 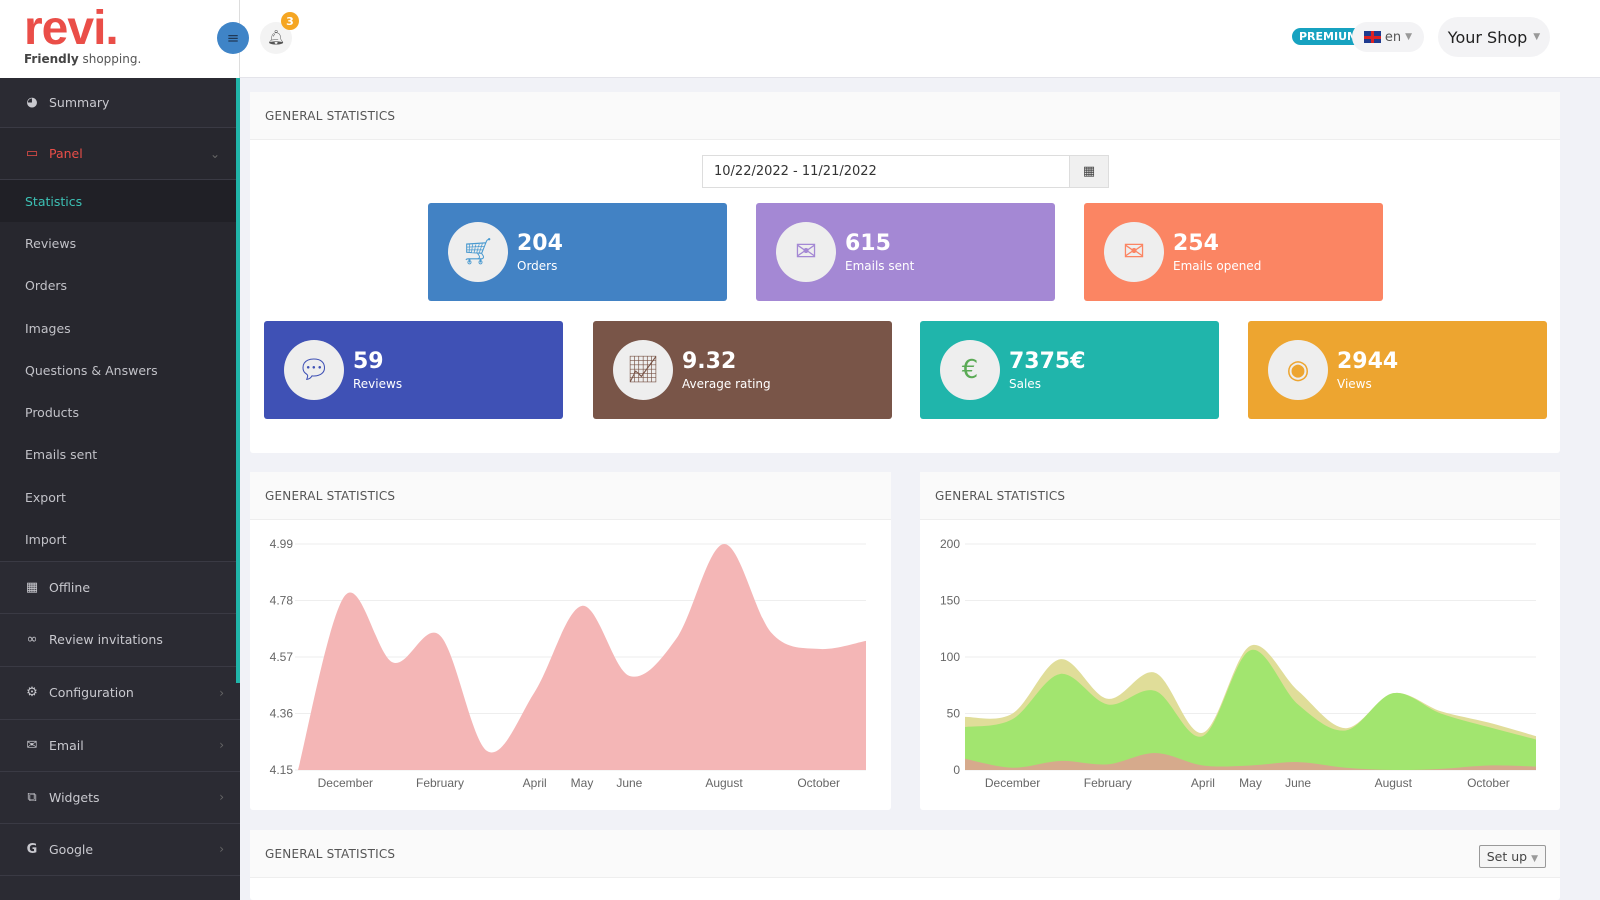 What do you see at coordinates (726, 384) in the screenshot?
I see `stat-label: Average rating` at bounding box center [726, 384].